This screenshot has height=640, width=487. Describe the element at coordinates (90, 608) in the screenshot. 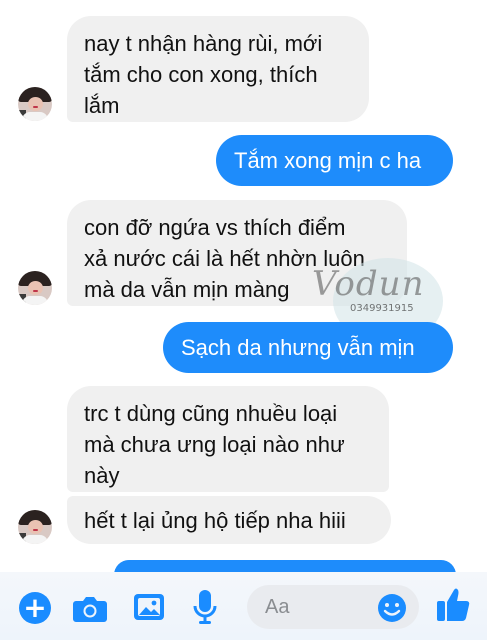

I see `camera-icon` at that location.